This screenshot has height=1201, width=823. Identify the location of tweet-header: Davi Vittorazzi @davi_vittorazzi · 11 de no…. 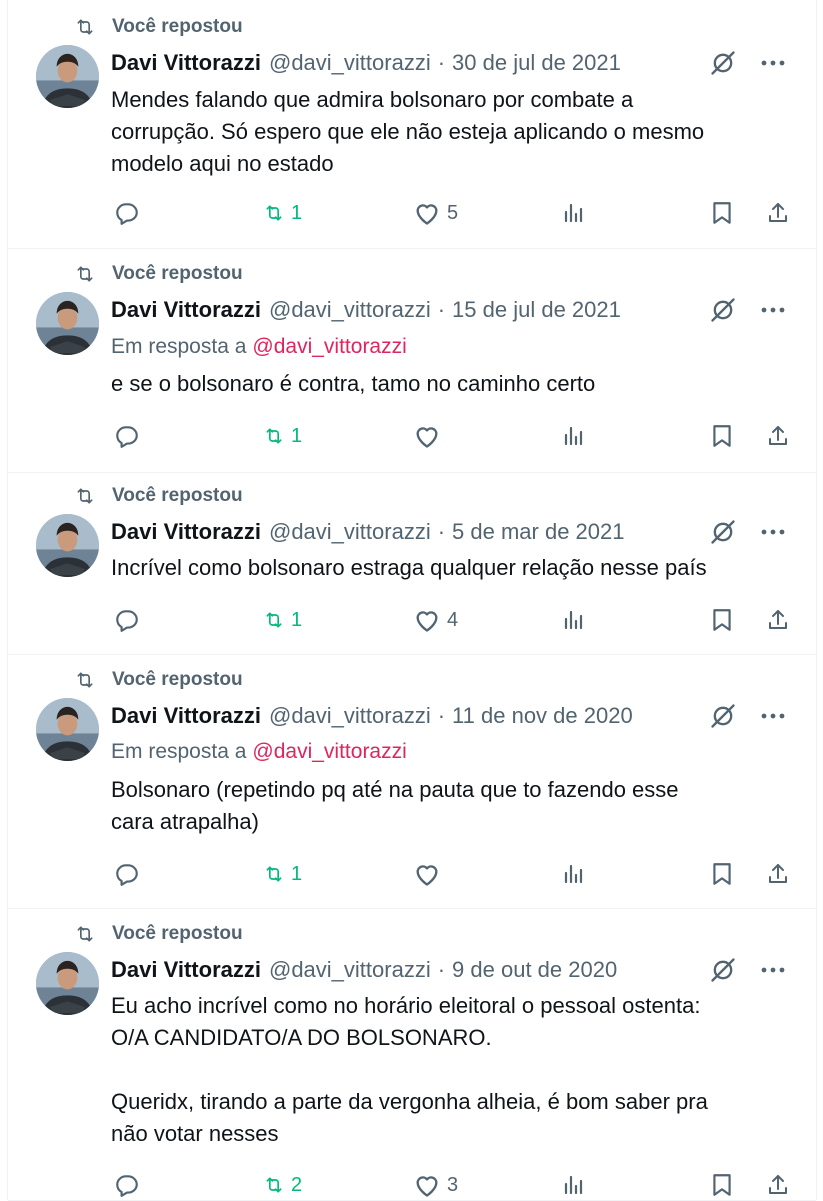
(448, 716).